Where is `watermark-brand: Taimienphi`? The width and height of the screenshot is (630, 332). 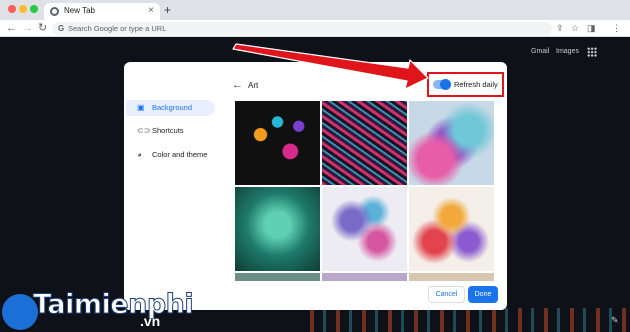
watermark-brand: Taimienphi is located at coordinates (113, 304).